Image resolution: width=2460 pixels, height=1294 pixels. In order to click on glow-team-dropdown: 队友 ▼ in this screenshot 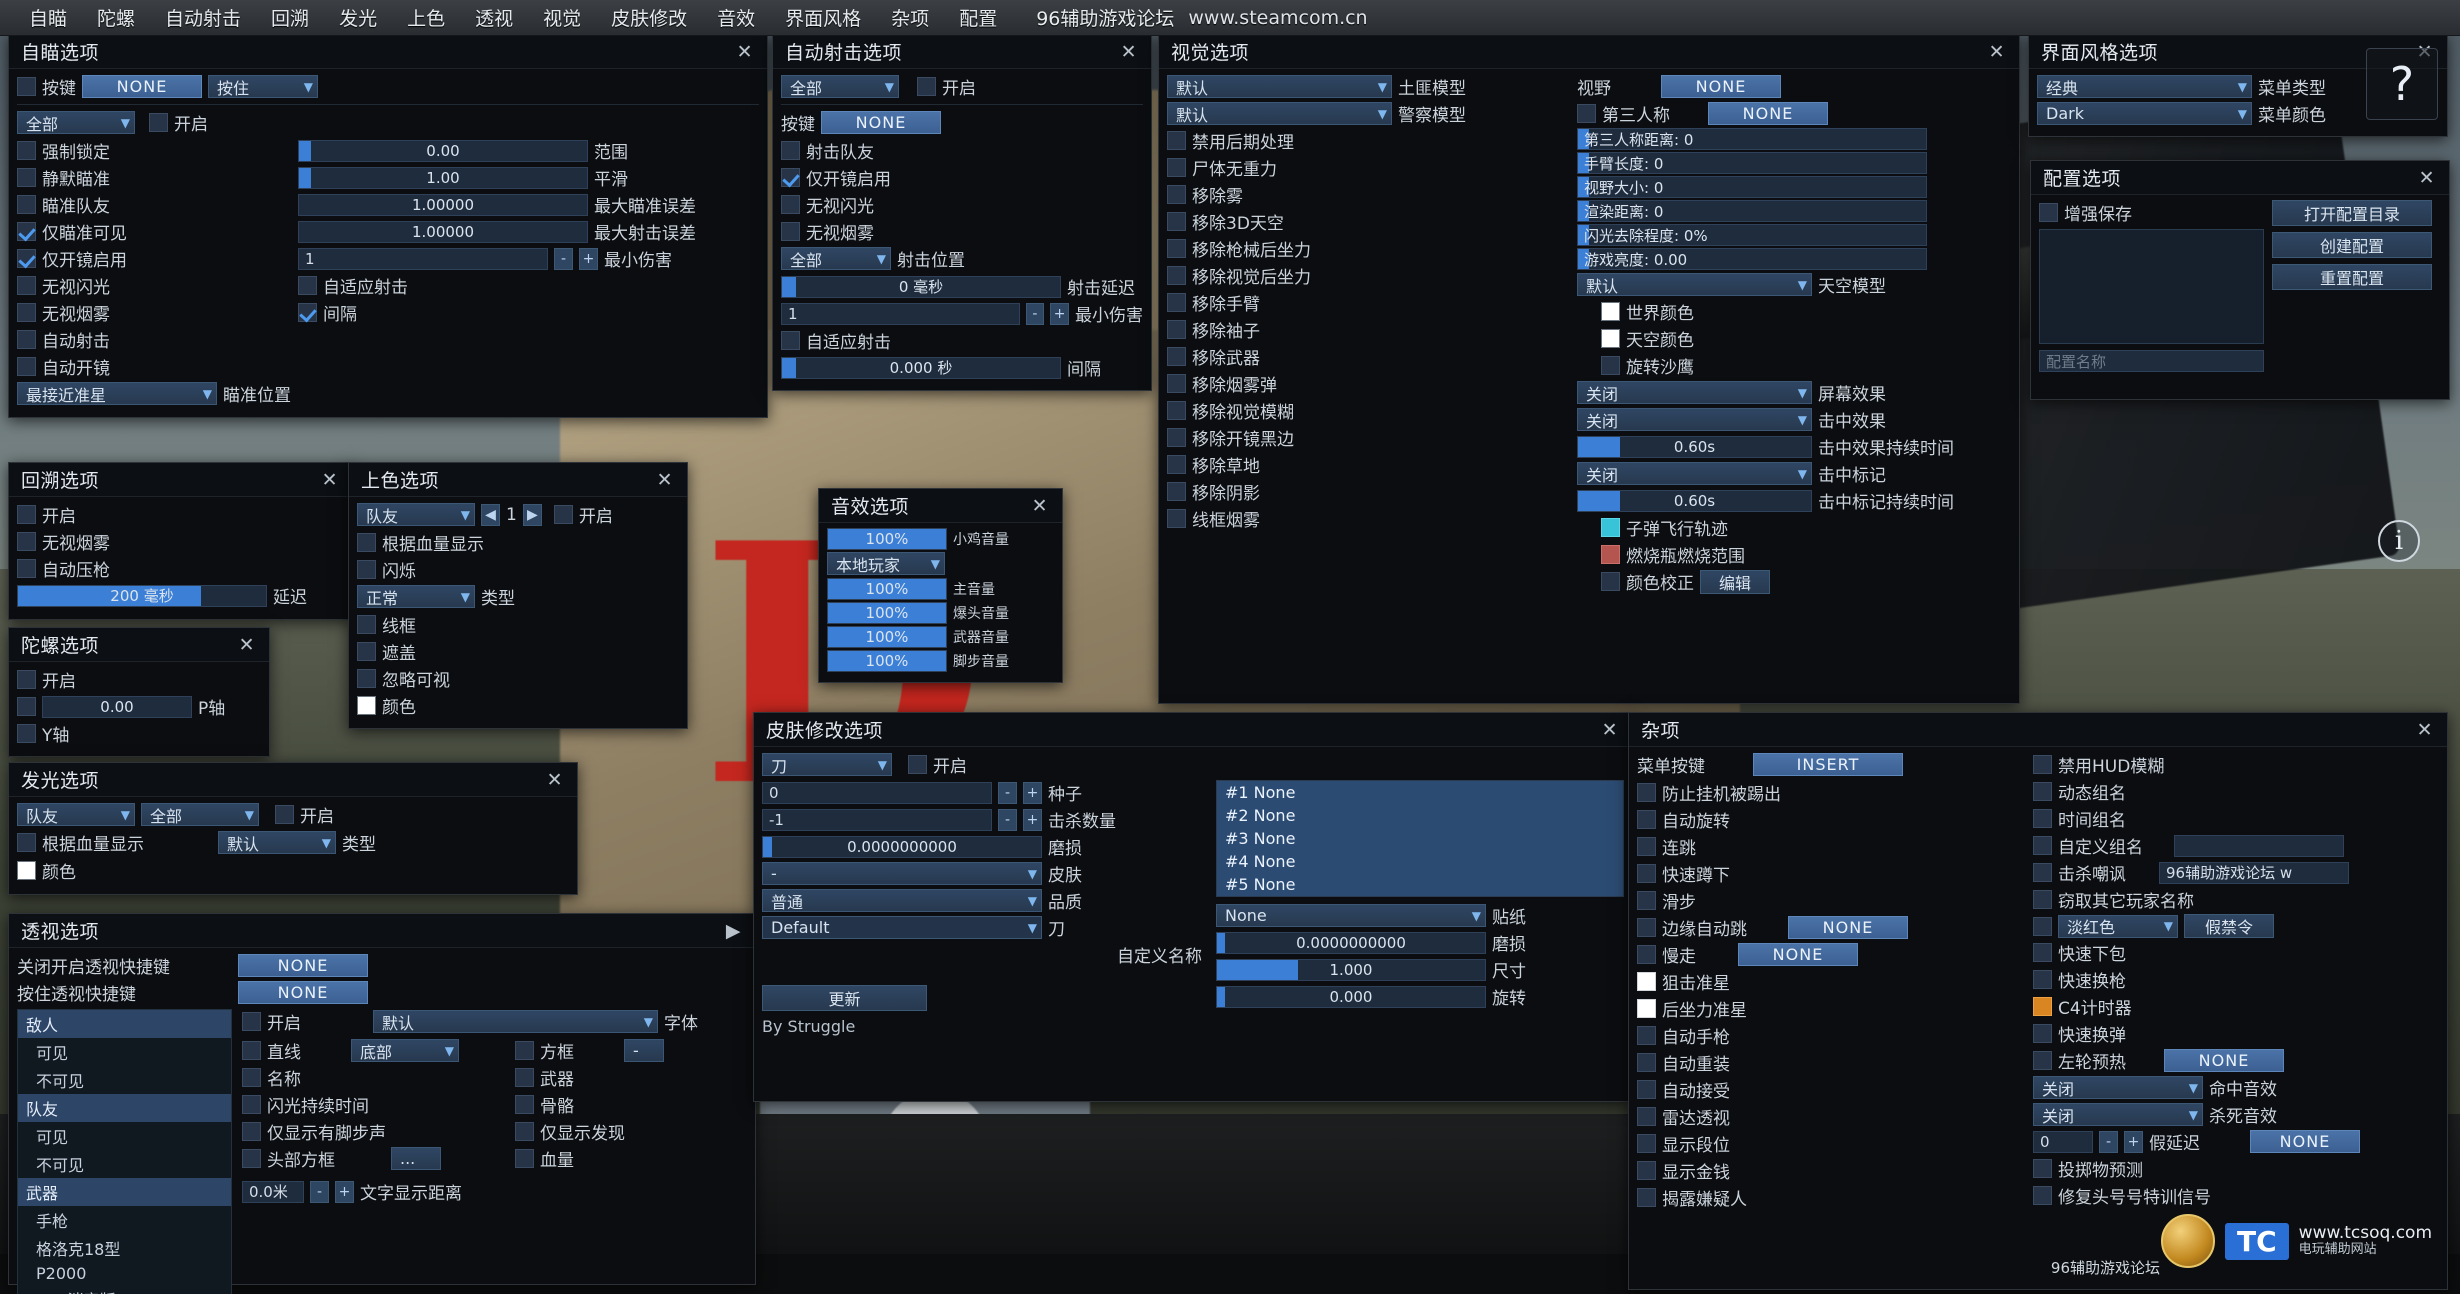, I will do `click(76, 814)`.